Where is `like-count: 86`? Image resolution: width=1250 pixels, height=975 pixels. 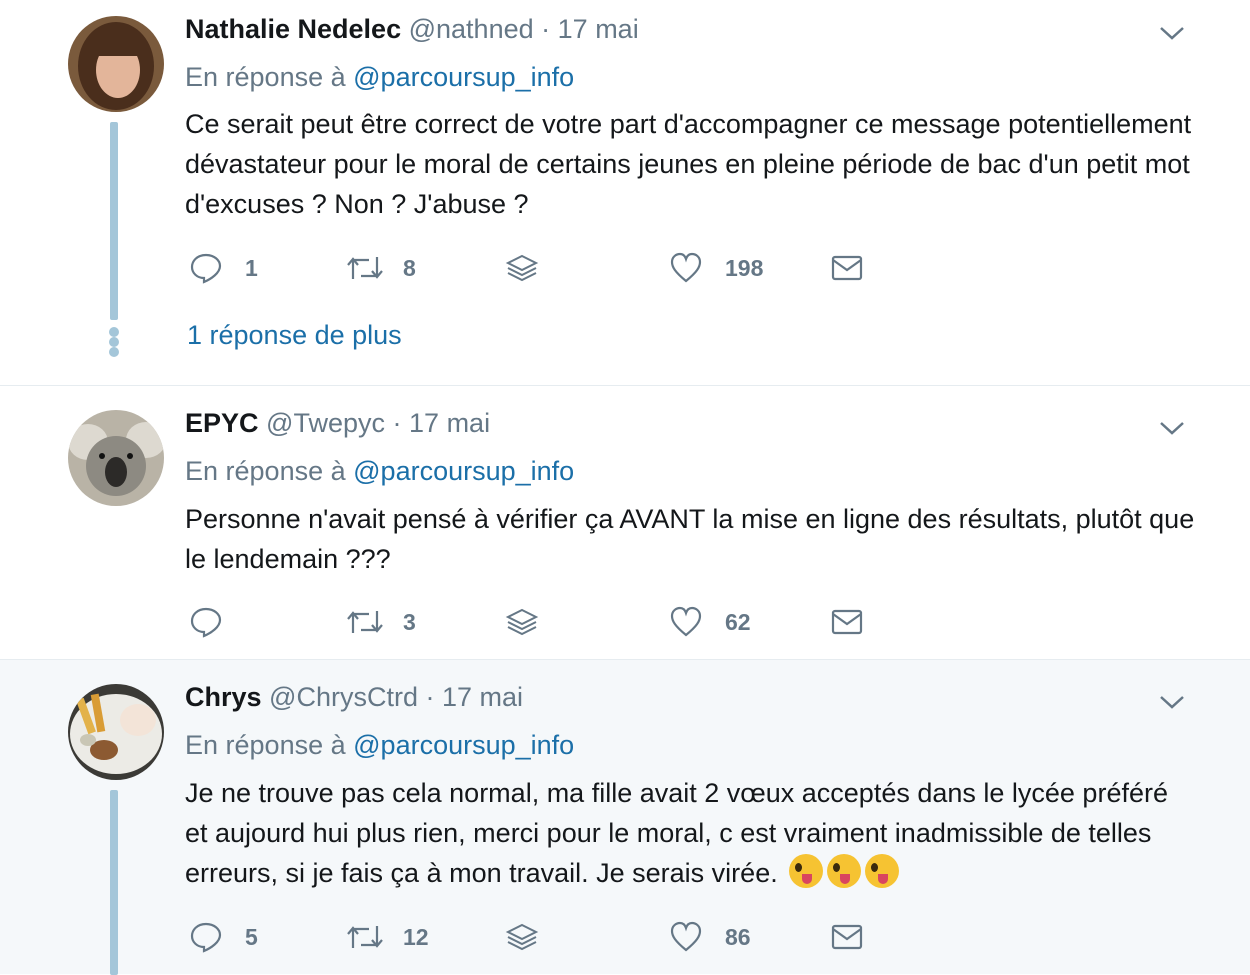
like-count: 86 is located at coordinates (738, 936).